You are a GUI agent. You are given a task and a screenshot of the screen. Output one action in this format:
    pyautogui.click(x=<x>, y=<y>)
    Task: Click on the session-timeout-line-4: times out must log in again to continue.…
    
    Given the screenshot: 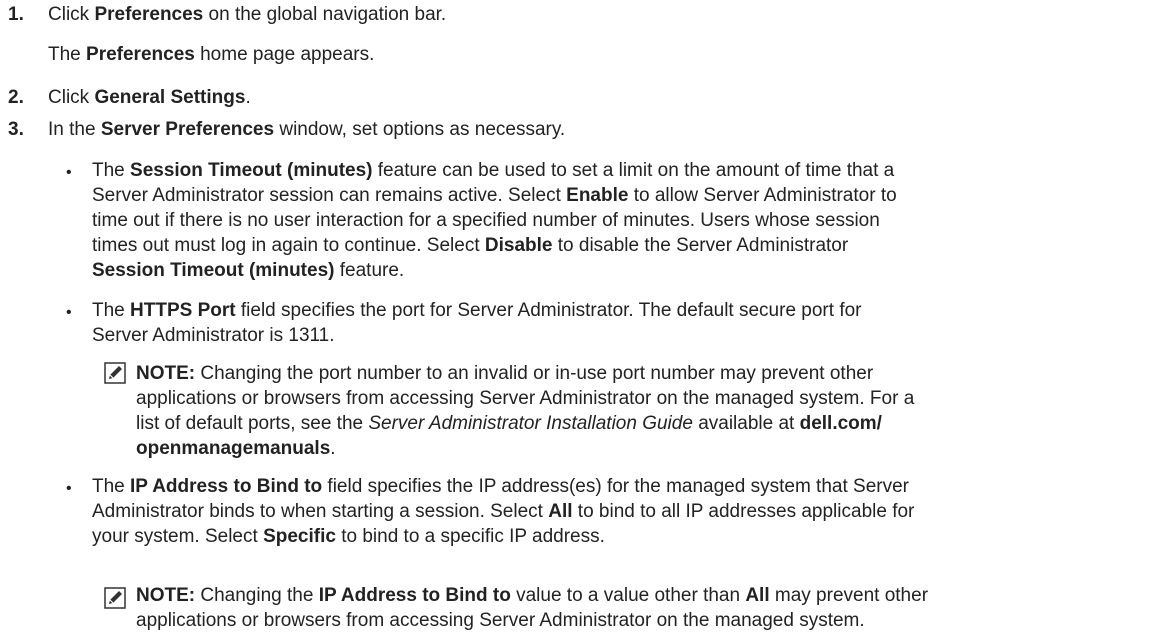 What is the action you would take?
    pyautogui.click(x=470, y=245)
    